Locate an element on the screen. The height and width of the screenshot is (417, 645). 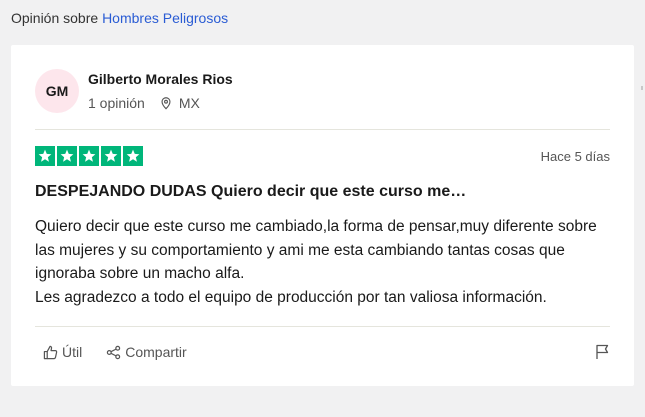
location-pin-icon is located at coordinates (166, 103).